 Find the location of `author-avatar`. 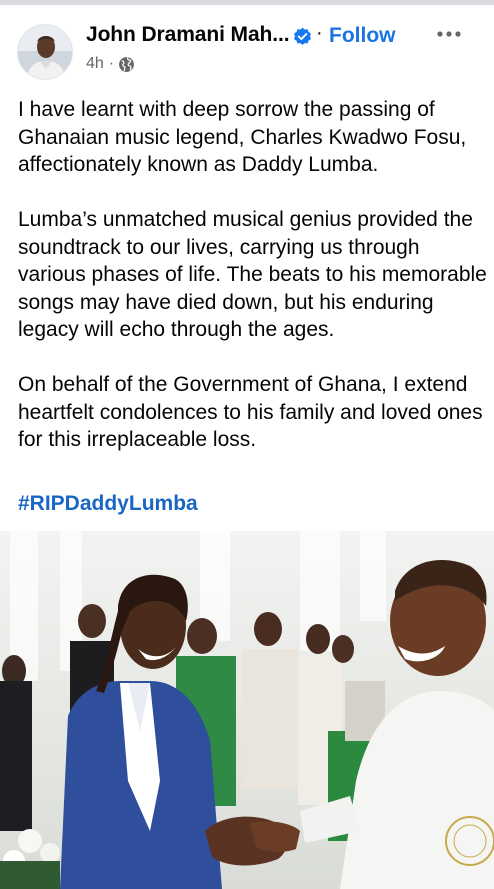

author-avatar is located at coordinates (45, 52).